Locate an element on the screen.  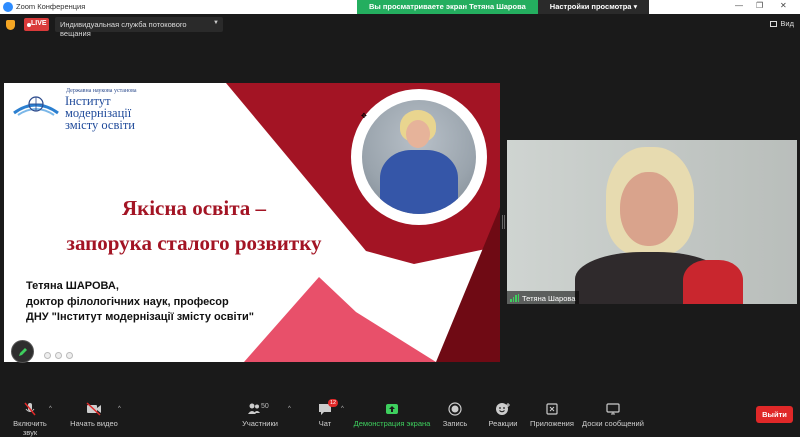
speaker-portrait is located at coordinates (419, 157).